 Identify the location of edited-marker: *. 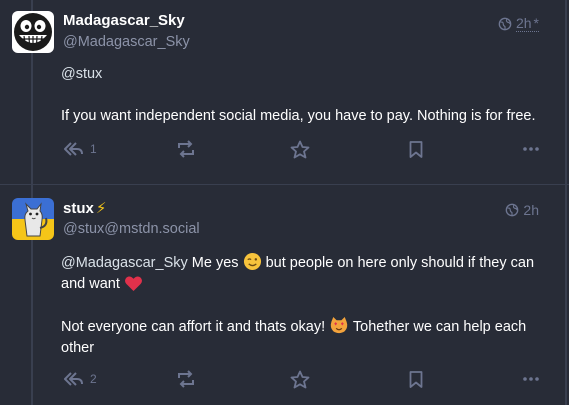
(536, 23).